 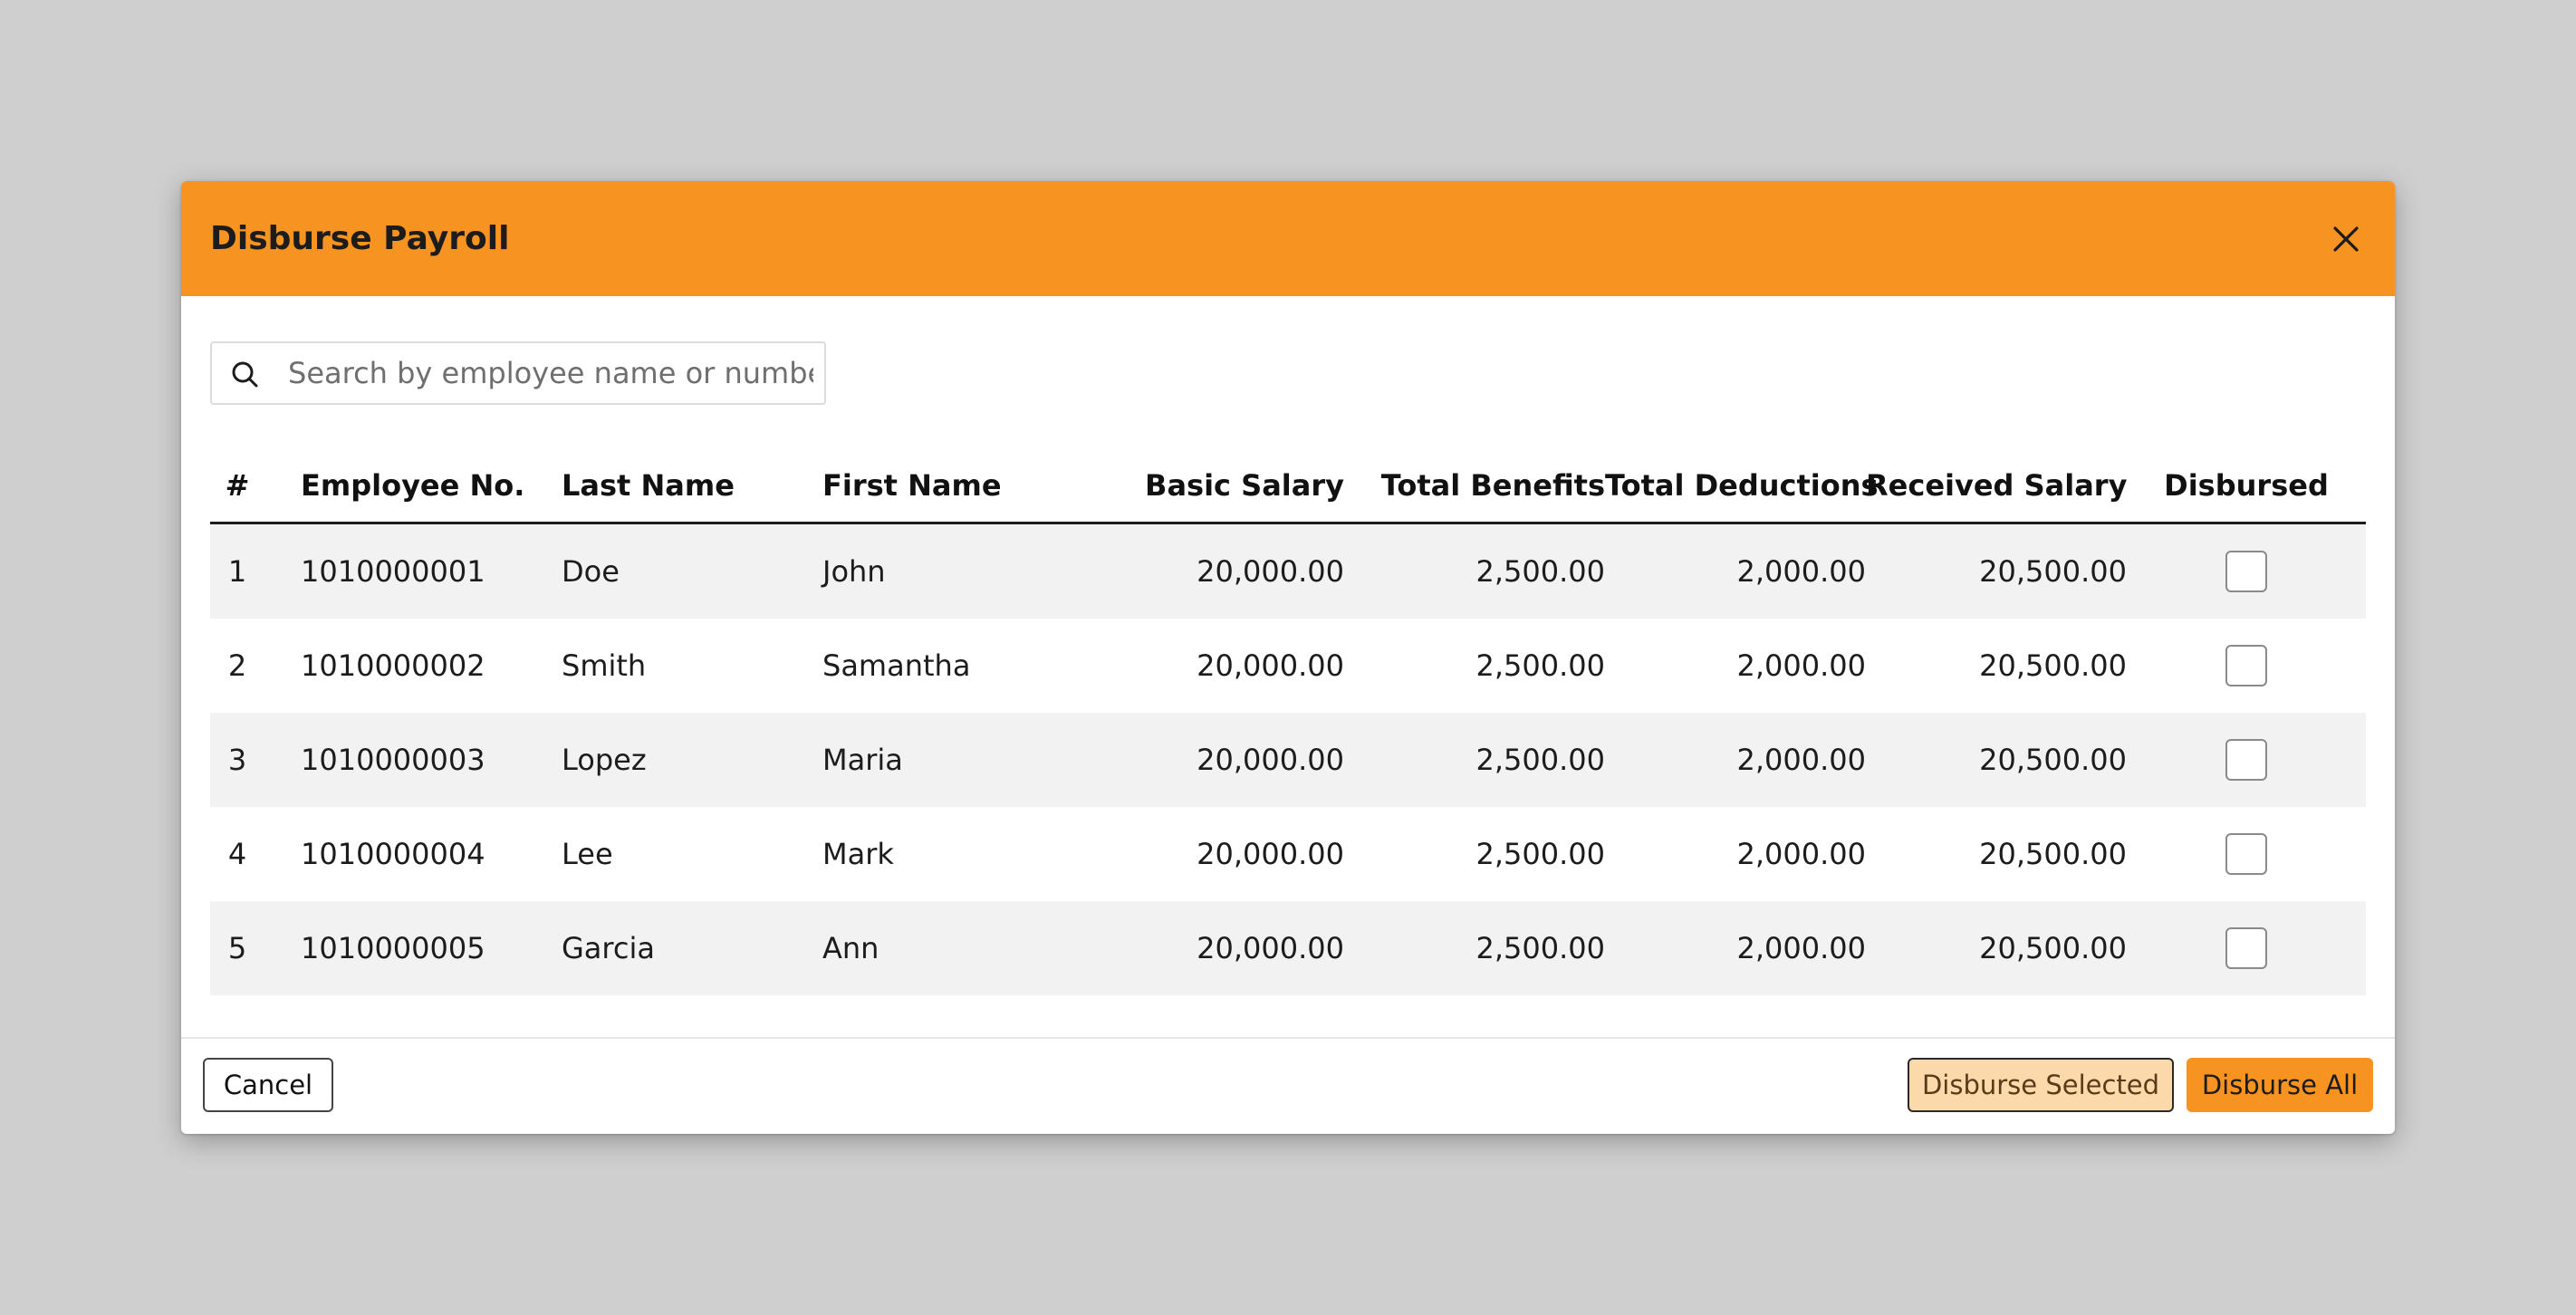 What do you see at coordinates (413, 854) in the screenshot?
I see `employee-no: 1010000004` at bounding box center [413, 854].